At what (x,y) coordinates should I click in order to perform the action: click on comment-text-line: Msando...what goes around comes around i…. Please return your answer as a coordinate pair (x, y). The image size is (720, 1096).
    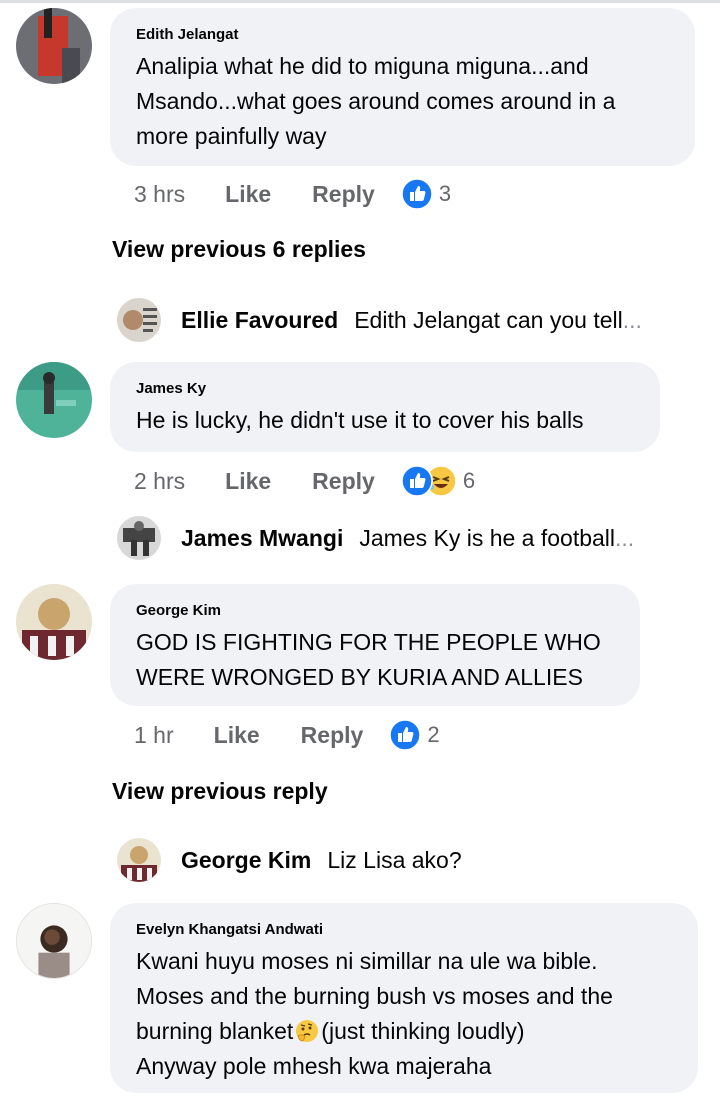
    Looking at the image, I should click on (376, 101).